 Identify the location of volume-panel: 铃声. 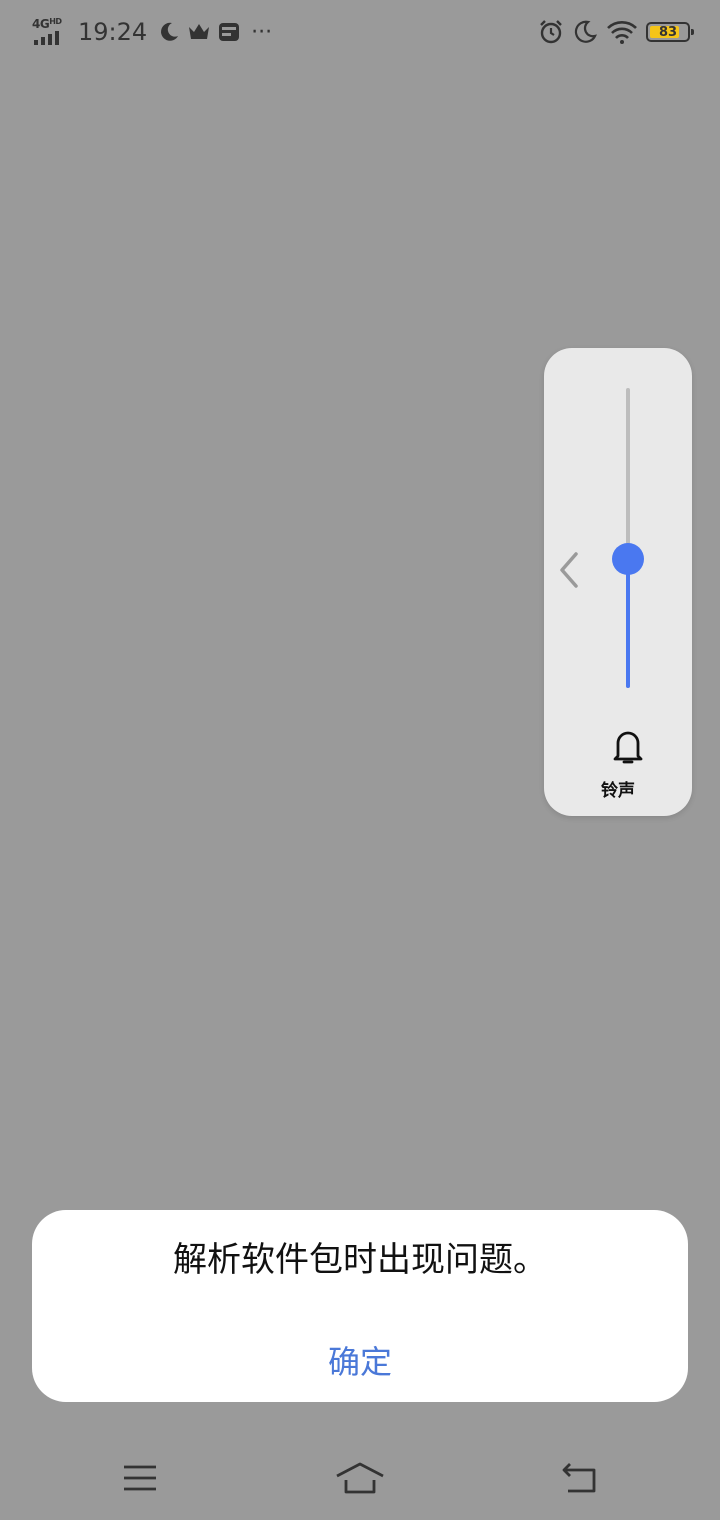
(618, 582).